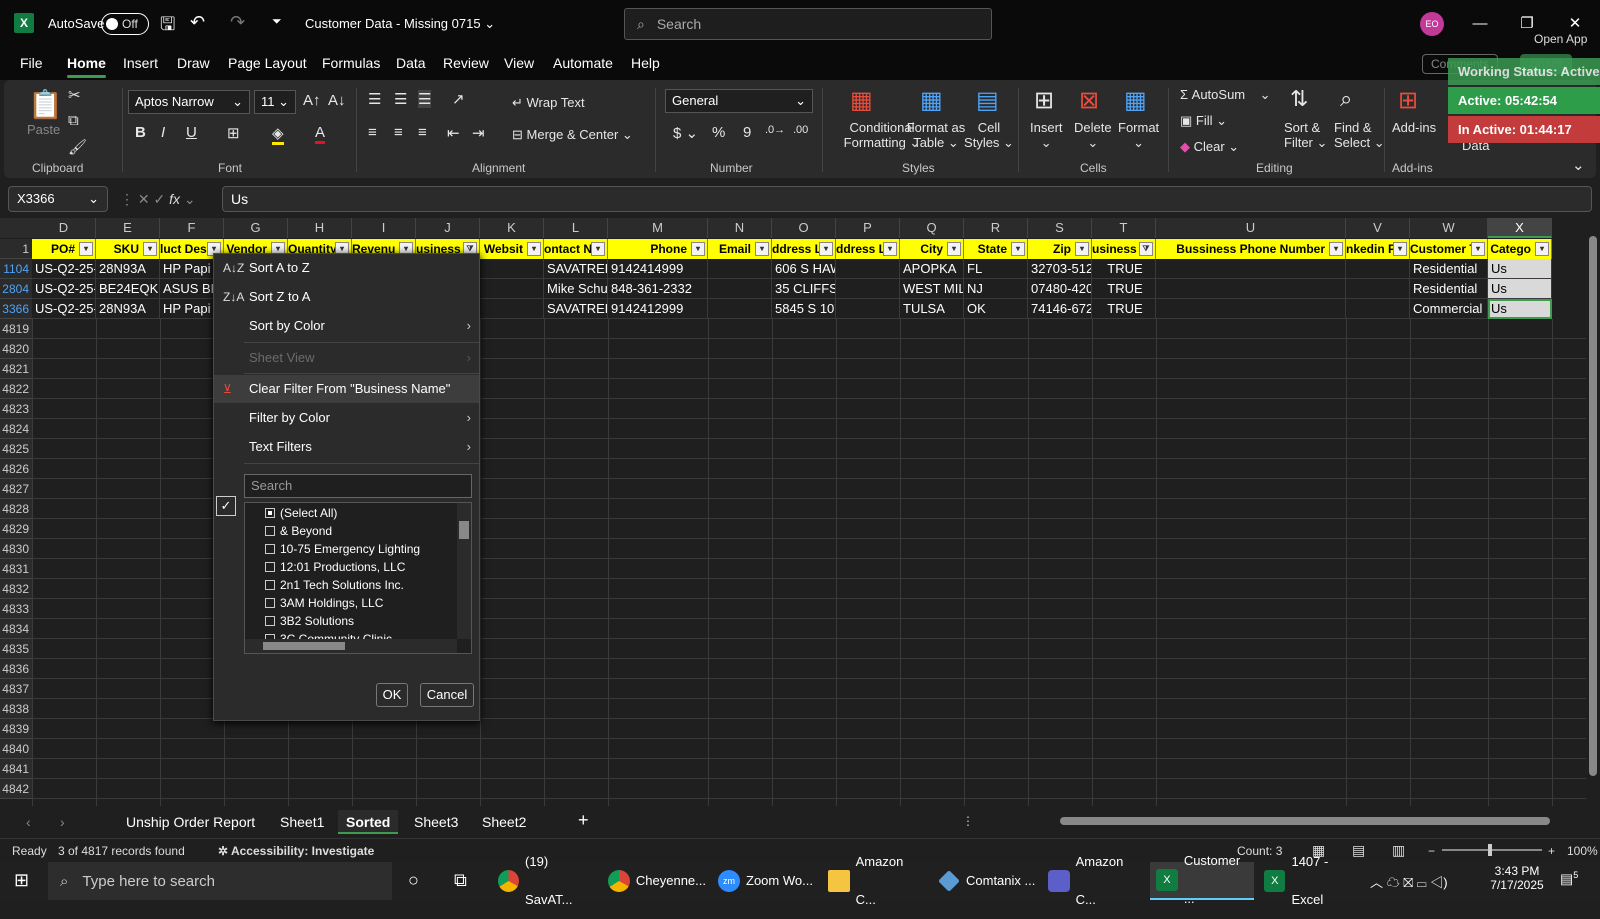 Image resolution: width=1600 pixels, height=919 pixels. I want to click on align-left-icon: ≡, so click(372, 132).